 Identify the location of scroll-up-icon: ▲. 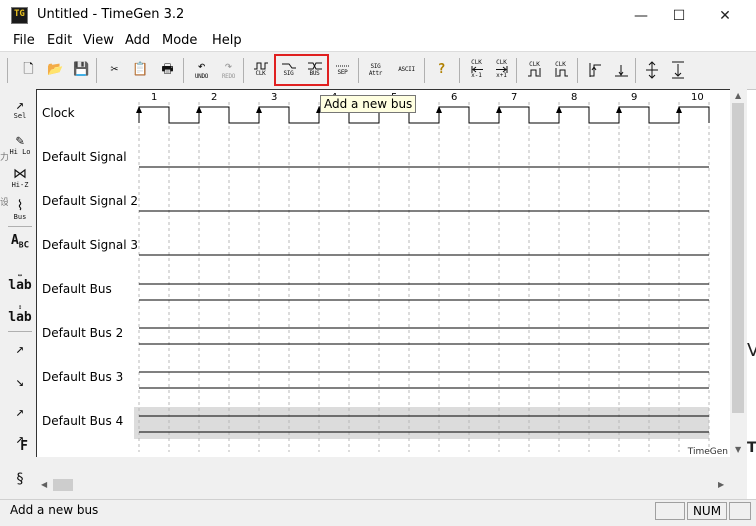
(738, 95).